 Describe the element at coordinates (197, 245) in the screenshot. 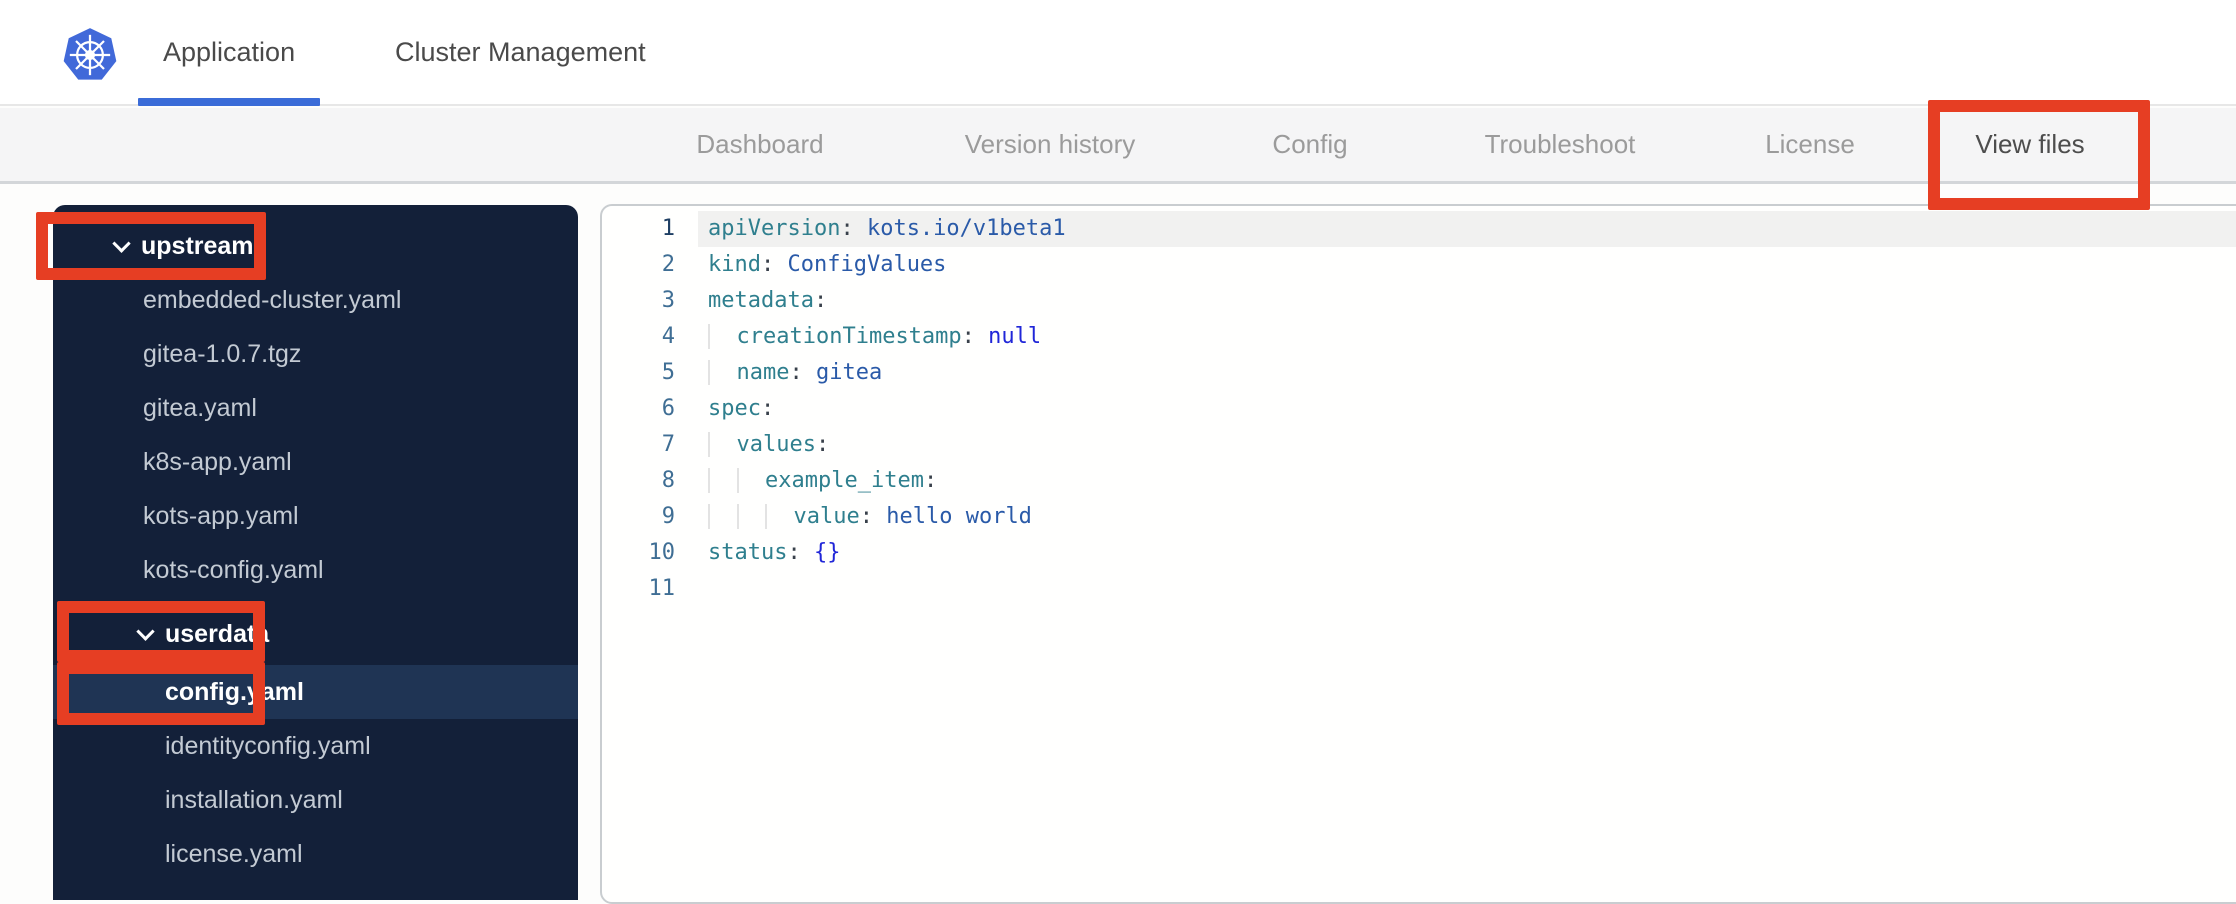

I see `folder-label: upstream` at that location.